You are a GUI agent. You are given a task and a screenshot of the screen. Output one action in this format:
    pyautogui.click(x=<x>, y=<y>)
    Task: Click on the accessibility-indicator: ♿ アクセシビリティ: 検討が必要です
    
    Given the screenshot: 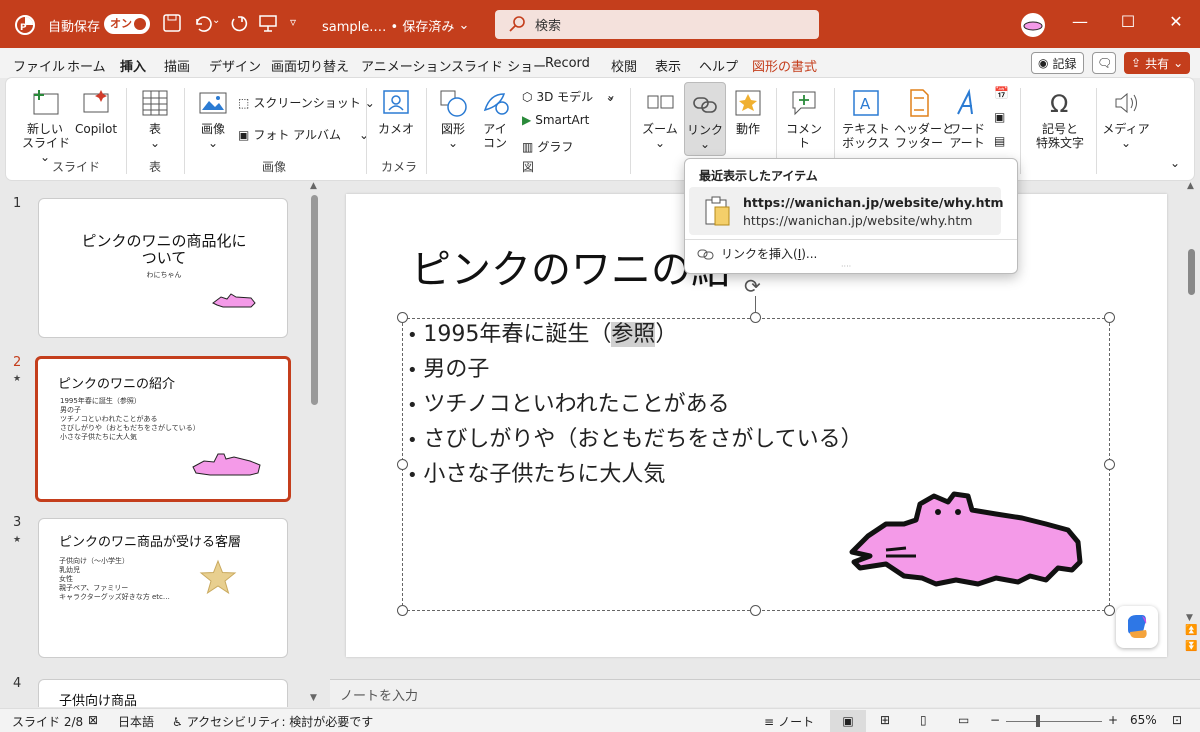 What is the action you would take?
    pyautogui.click(x=272, y=721)
    